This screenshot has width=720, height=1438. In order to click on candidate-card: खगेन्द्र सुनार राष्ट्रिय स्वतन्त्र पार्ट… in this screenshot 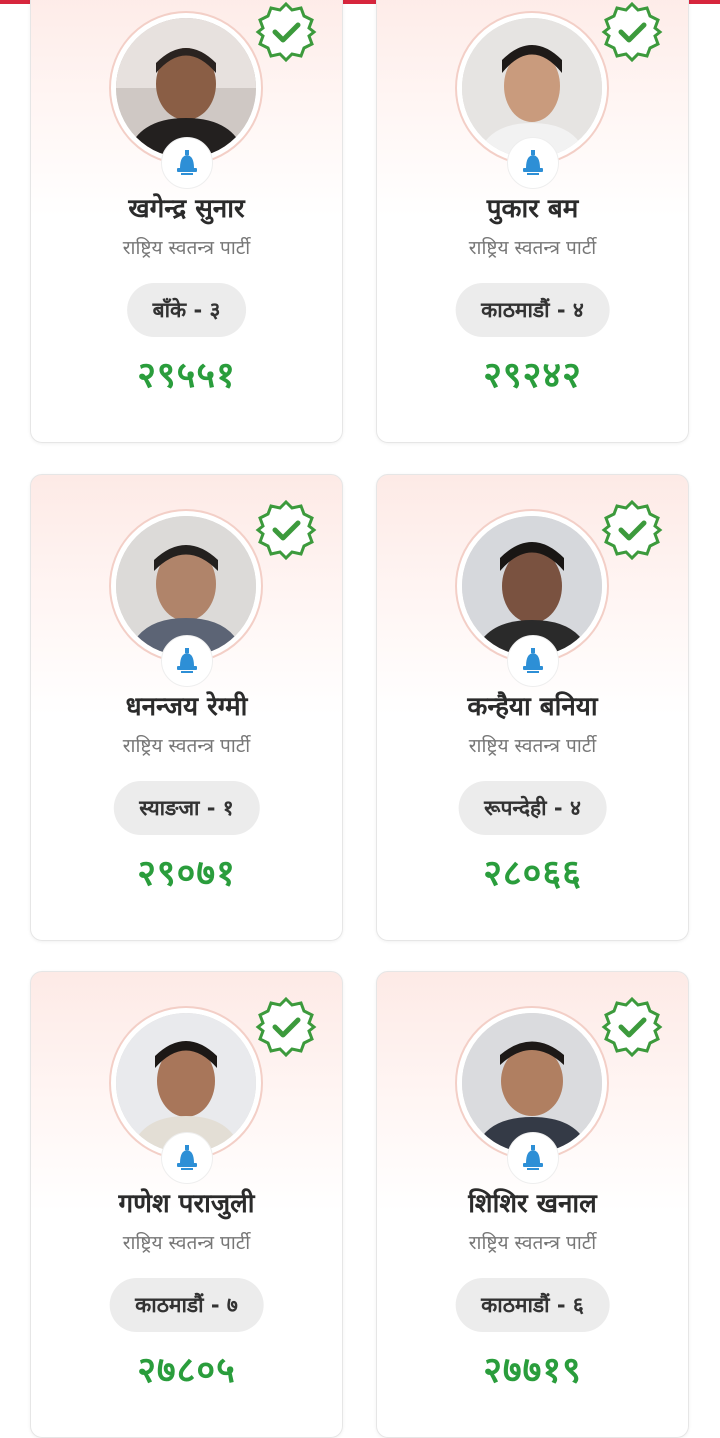, I will do `click(186, 221)`.